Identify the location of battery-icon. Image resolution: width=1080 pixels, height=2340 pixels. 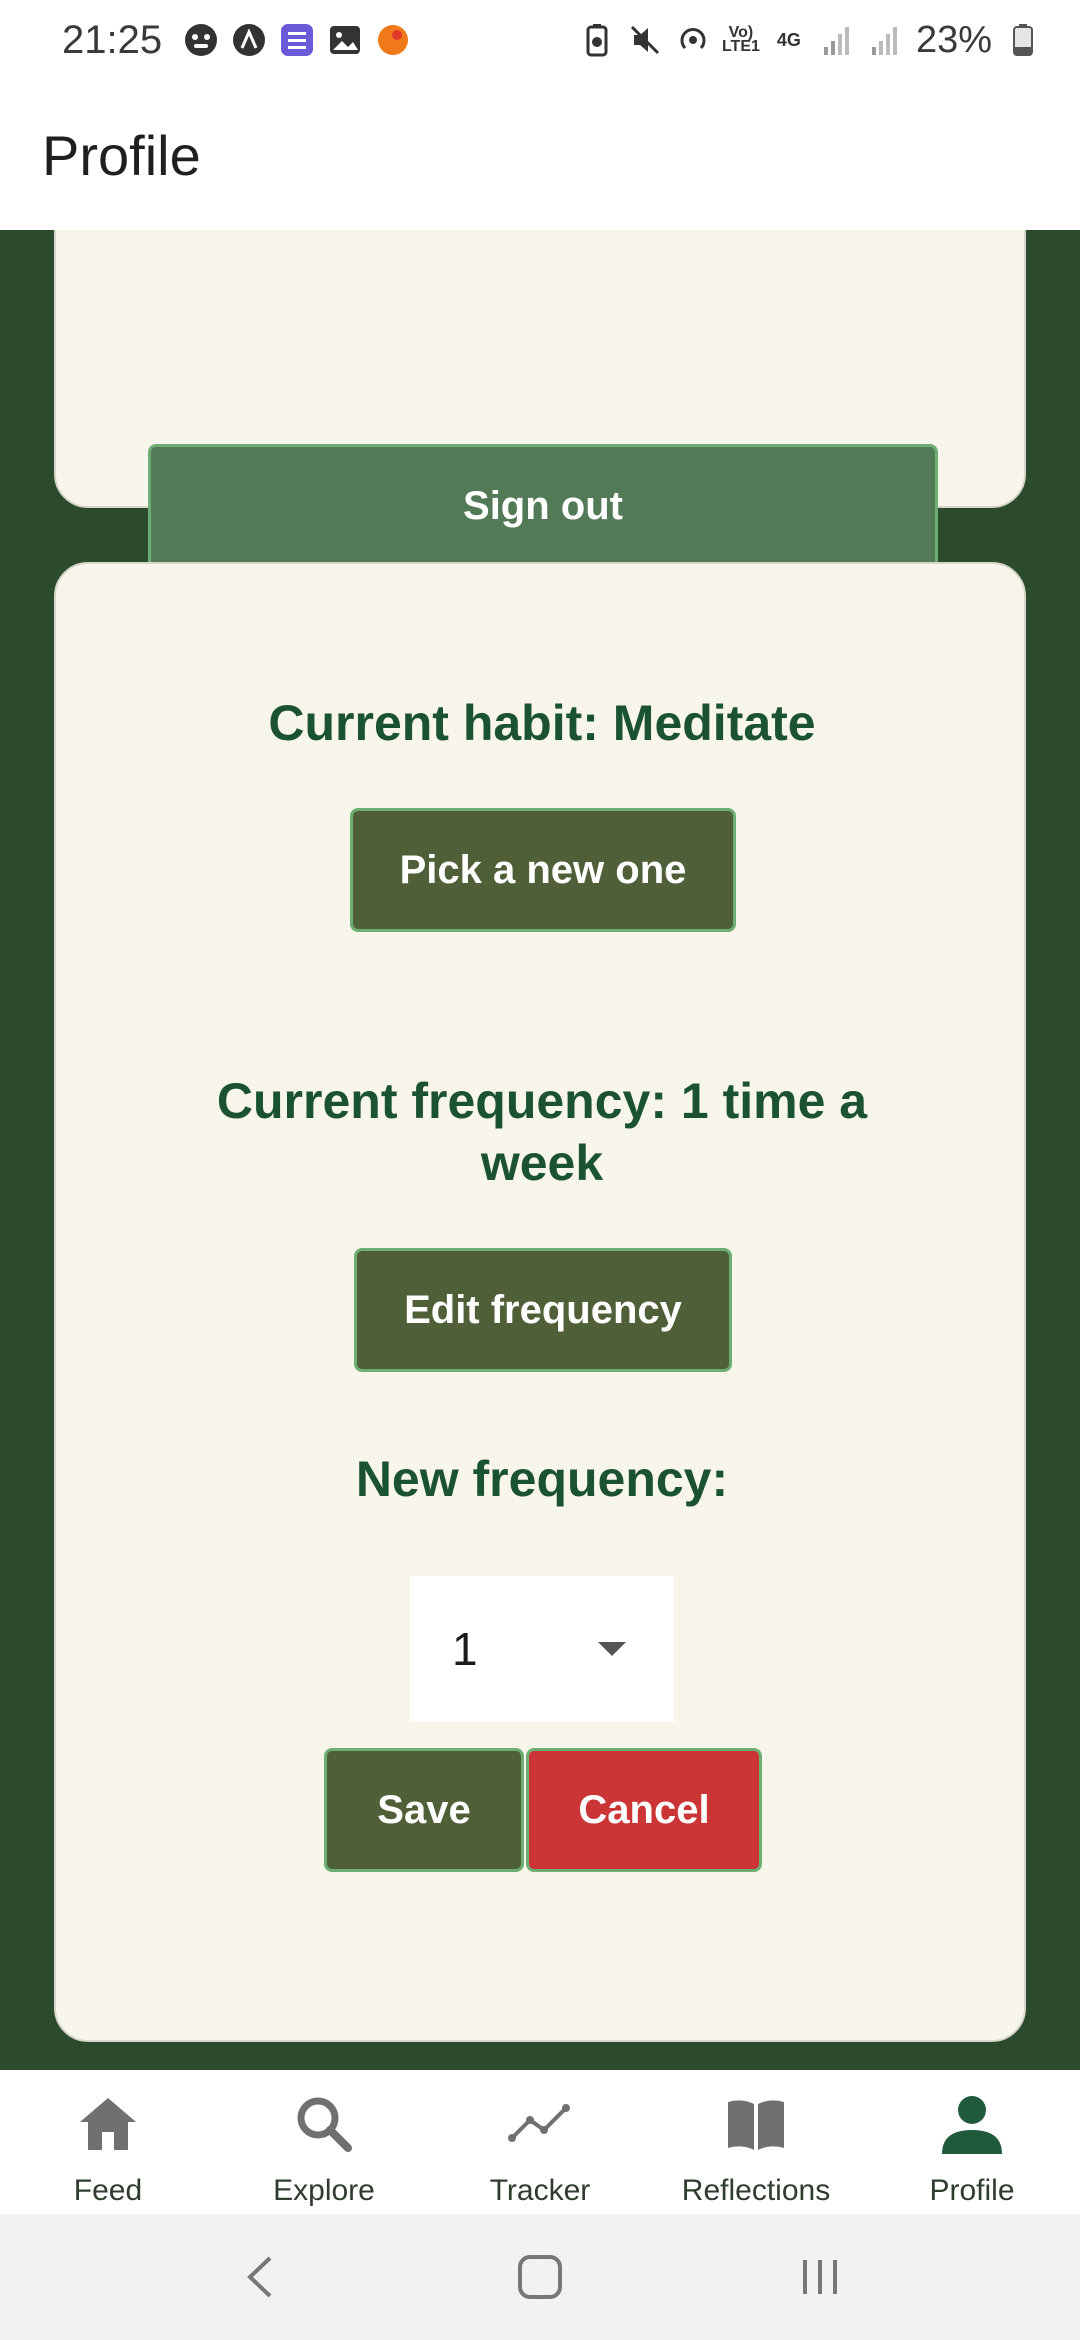
(1023, 40).